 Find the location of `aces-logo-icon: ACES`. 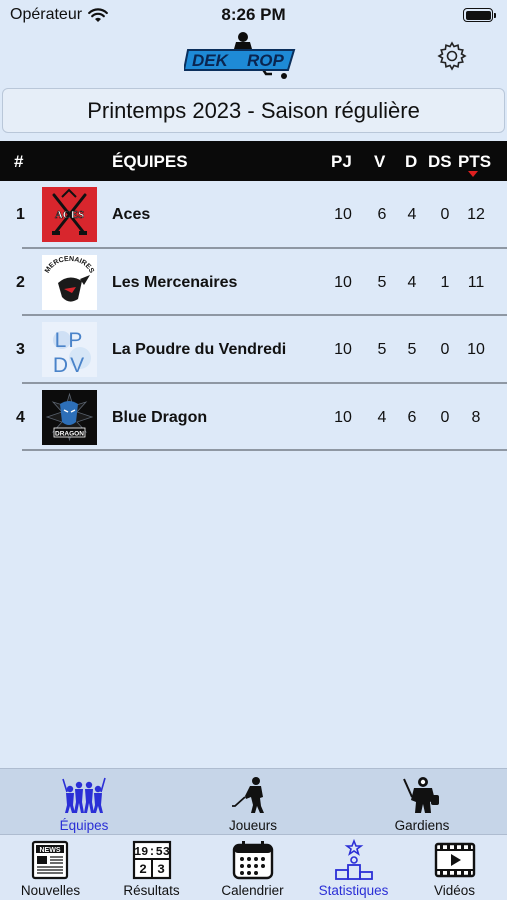

aces-logo-icon: ACES is located at coordinates (69, 214).